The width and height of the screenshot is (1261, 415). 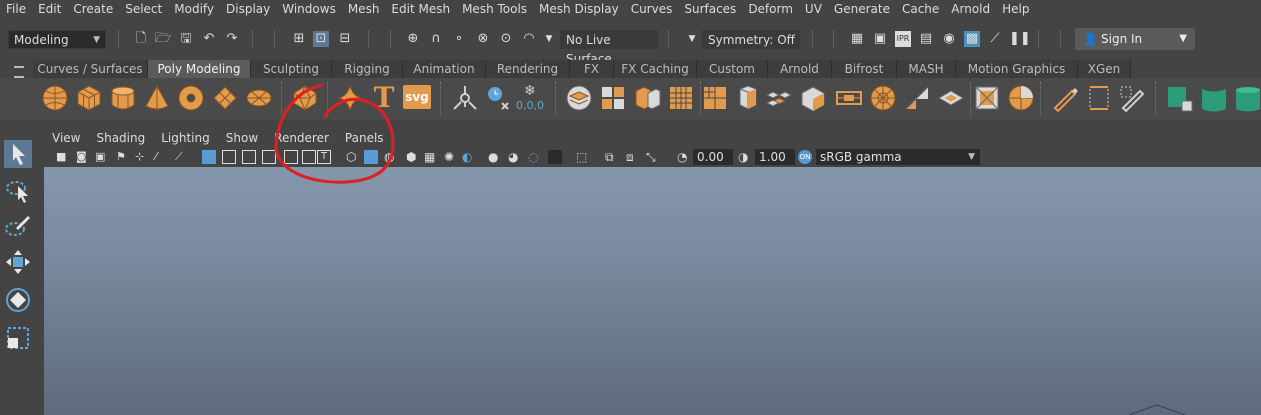 What do you see at coordinates (987, 98) in the screenshot?
I see `multi-cut-icon` at bounding box center [987, 98].